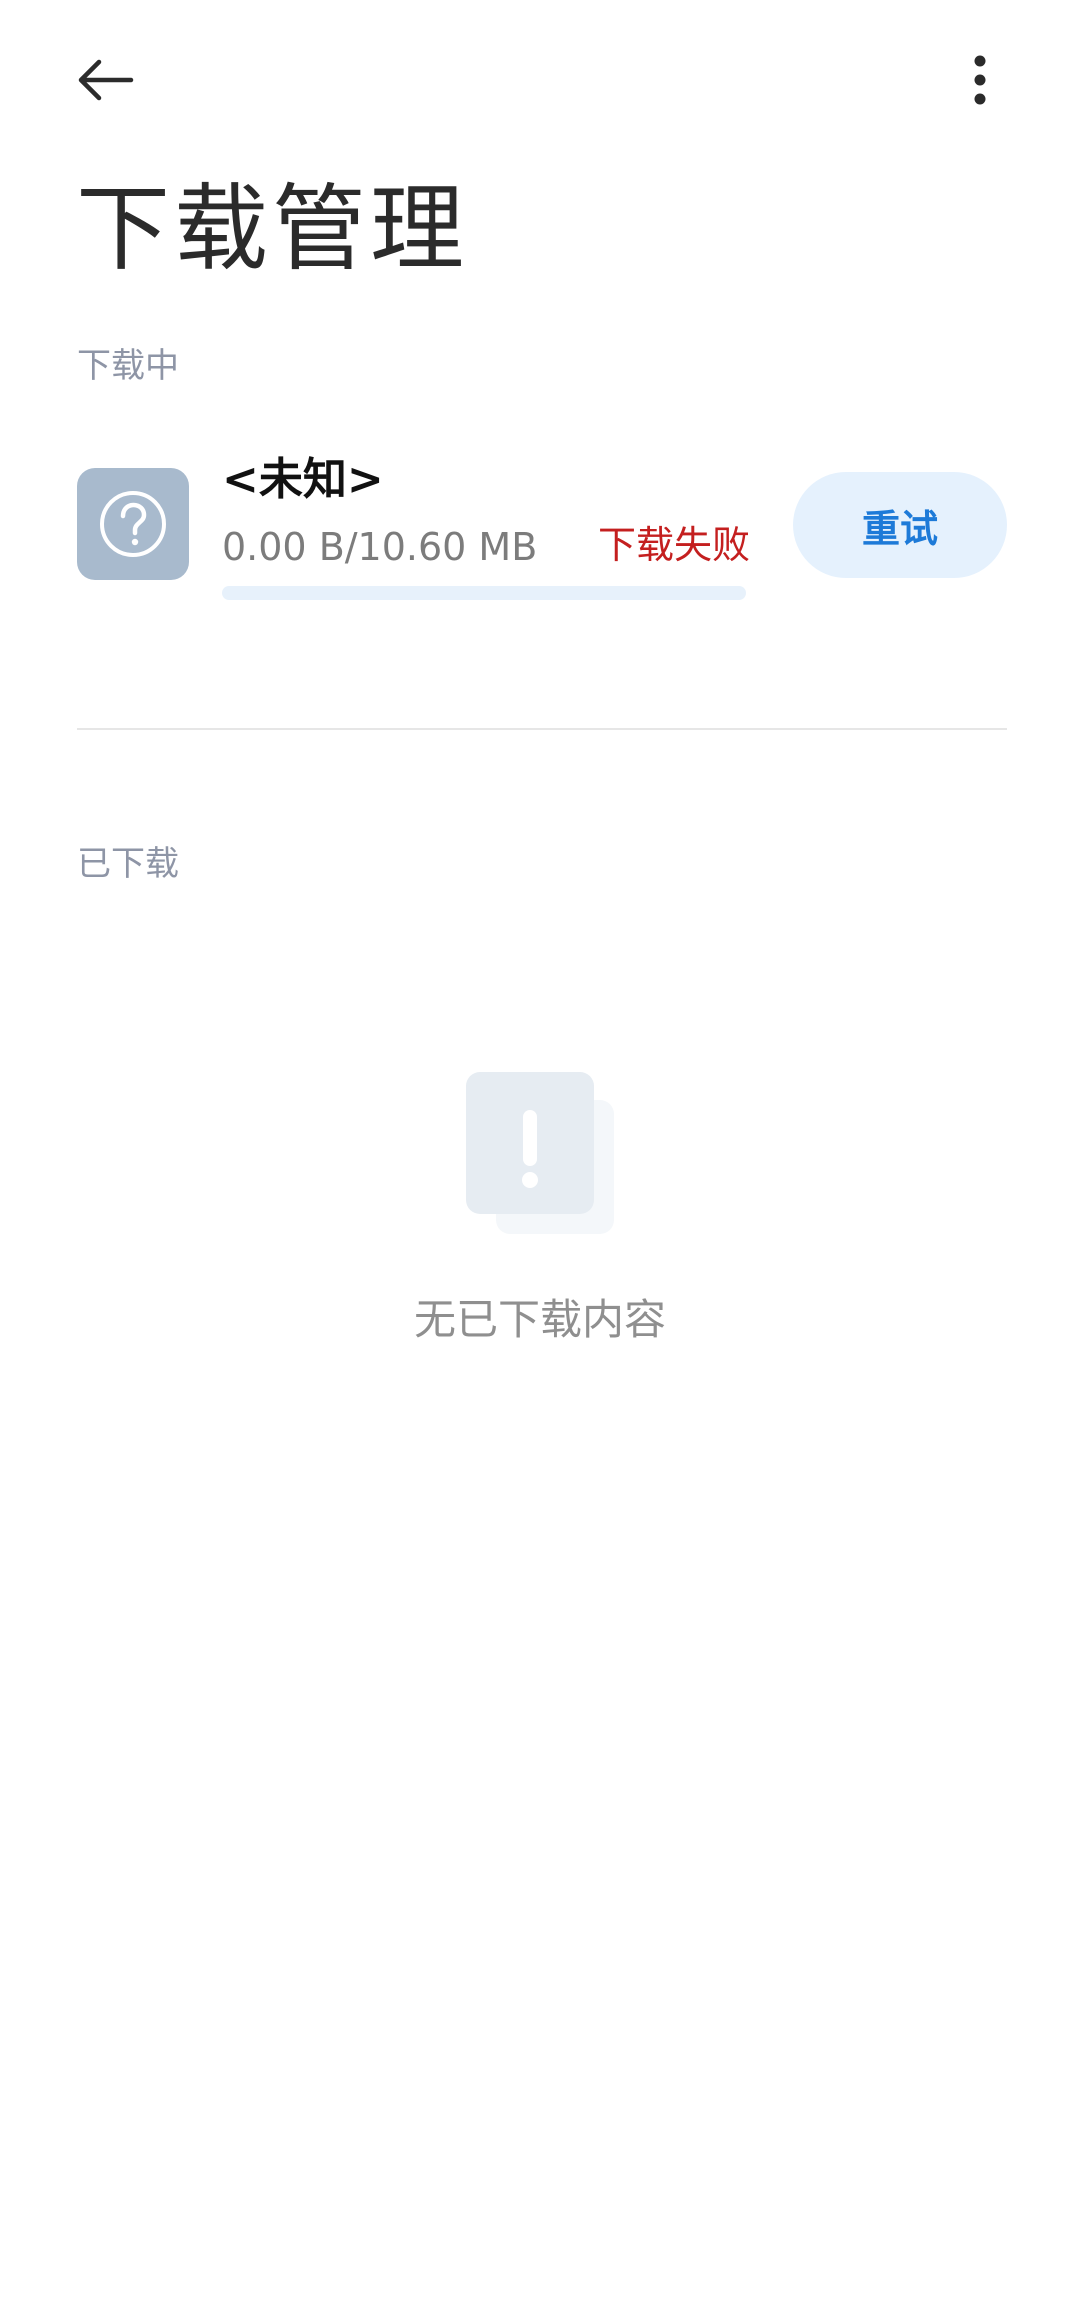  Describe the element at coordinates (380, 547) in the screenshot. I see `file-size: 0.00 B/10.60 MB` at that location.